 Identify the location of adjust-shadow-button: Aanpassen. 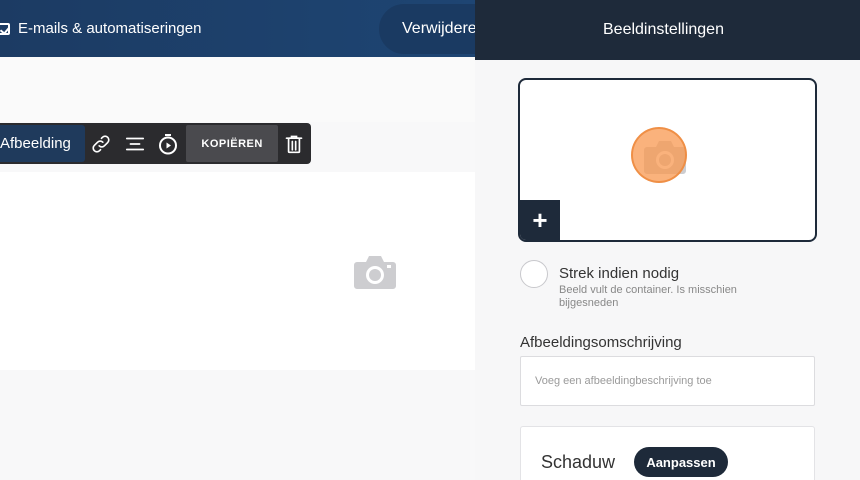
(681, 462).